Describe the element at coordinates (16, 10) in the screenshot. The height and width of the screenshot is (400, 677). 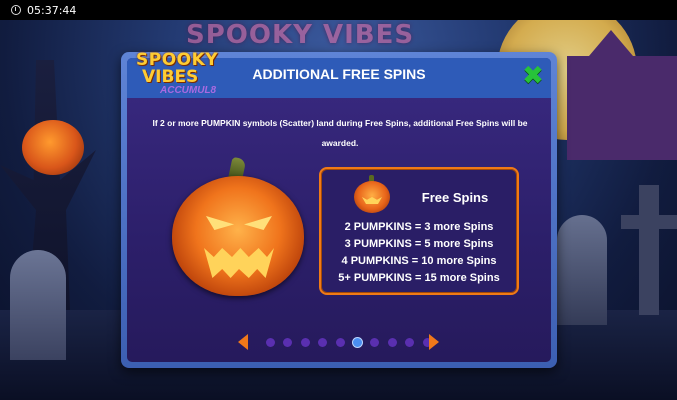
I see `clock-icon` at that location.